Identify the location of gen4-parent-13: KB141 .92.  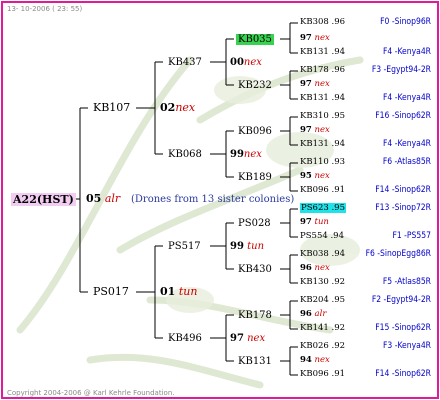
(322, 328).